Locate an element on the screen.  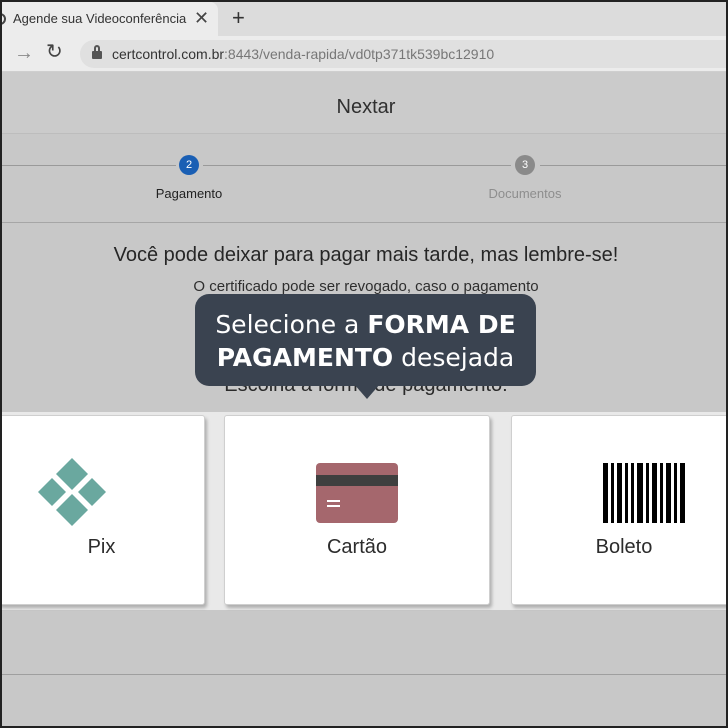
credit-card-icon is located at coordinates (357, 493).